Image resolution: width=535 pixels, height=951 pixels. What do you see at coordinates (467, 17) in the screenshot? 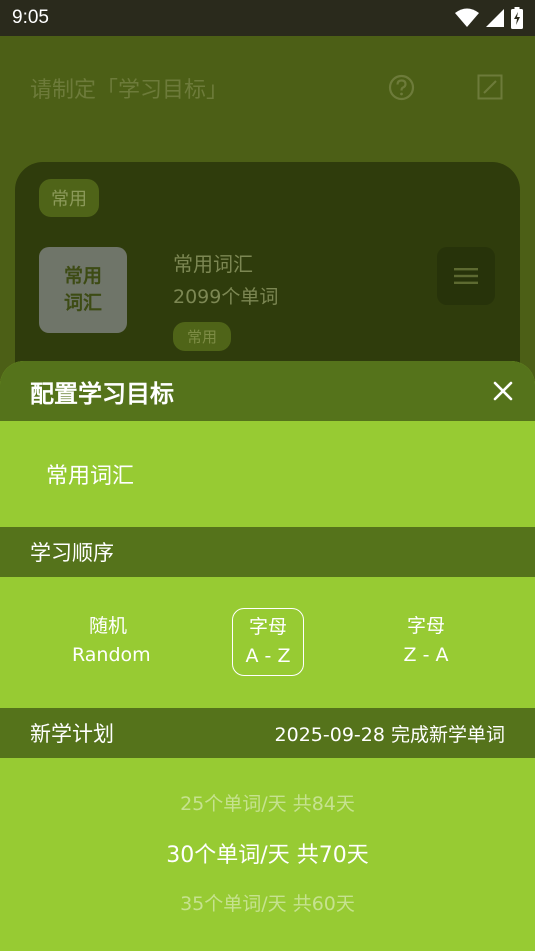
I see `wifi-icon` at bounding box center [467, 17].